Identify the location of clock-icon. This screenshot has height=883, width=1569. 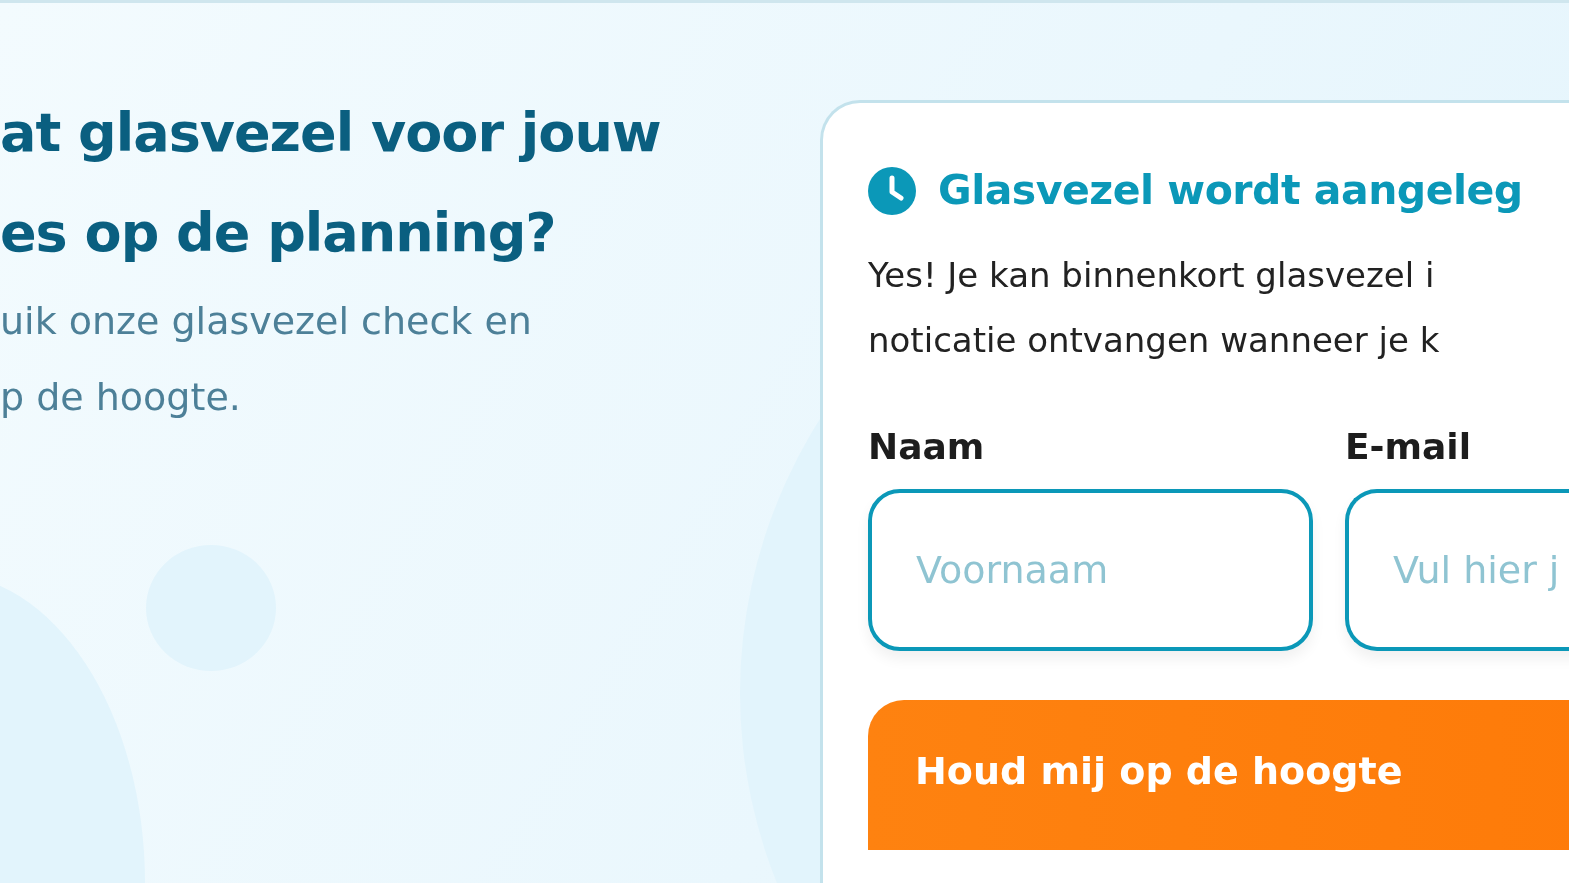
(892, 191).